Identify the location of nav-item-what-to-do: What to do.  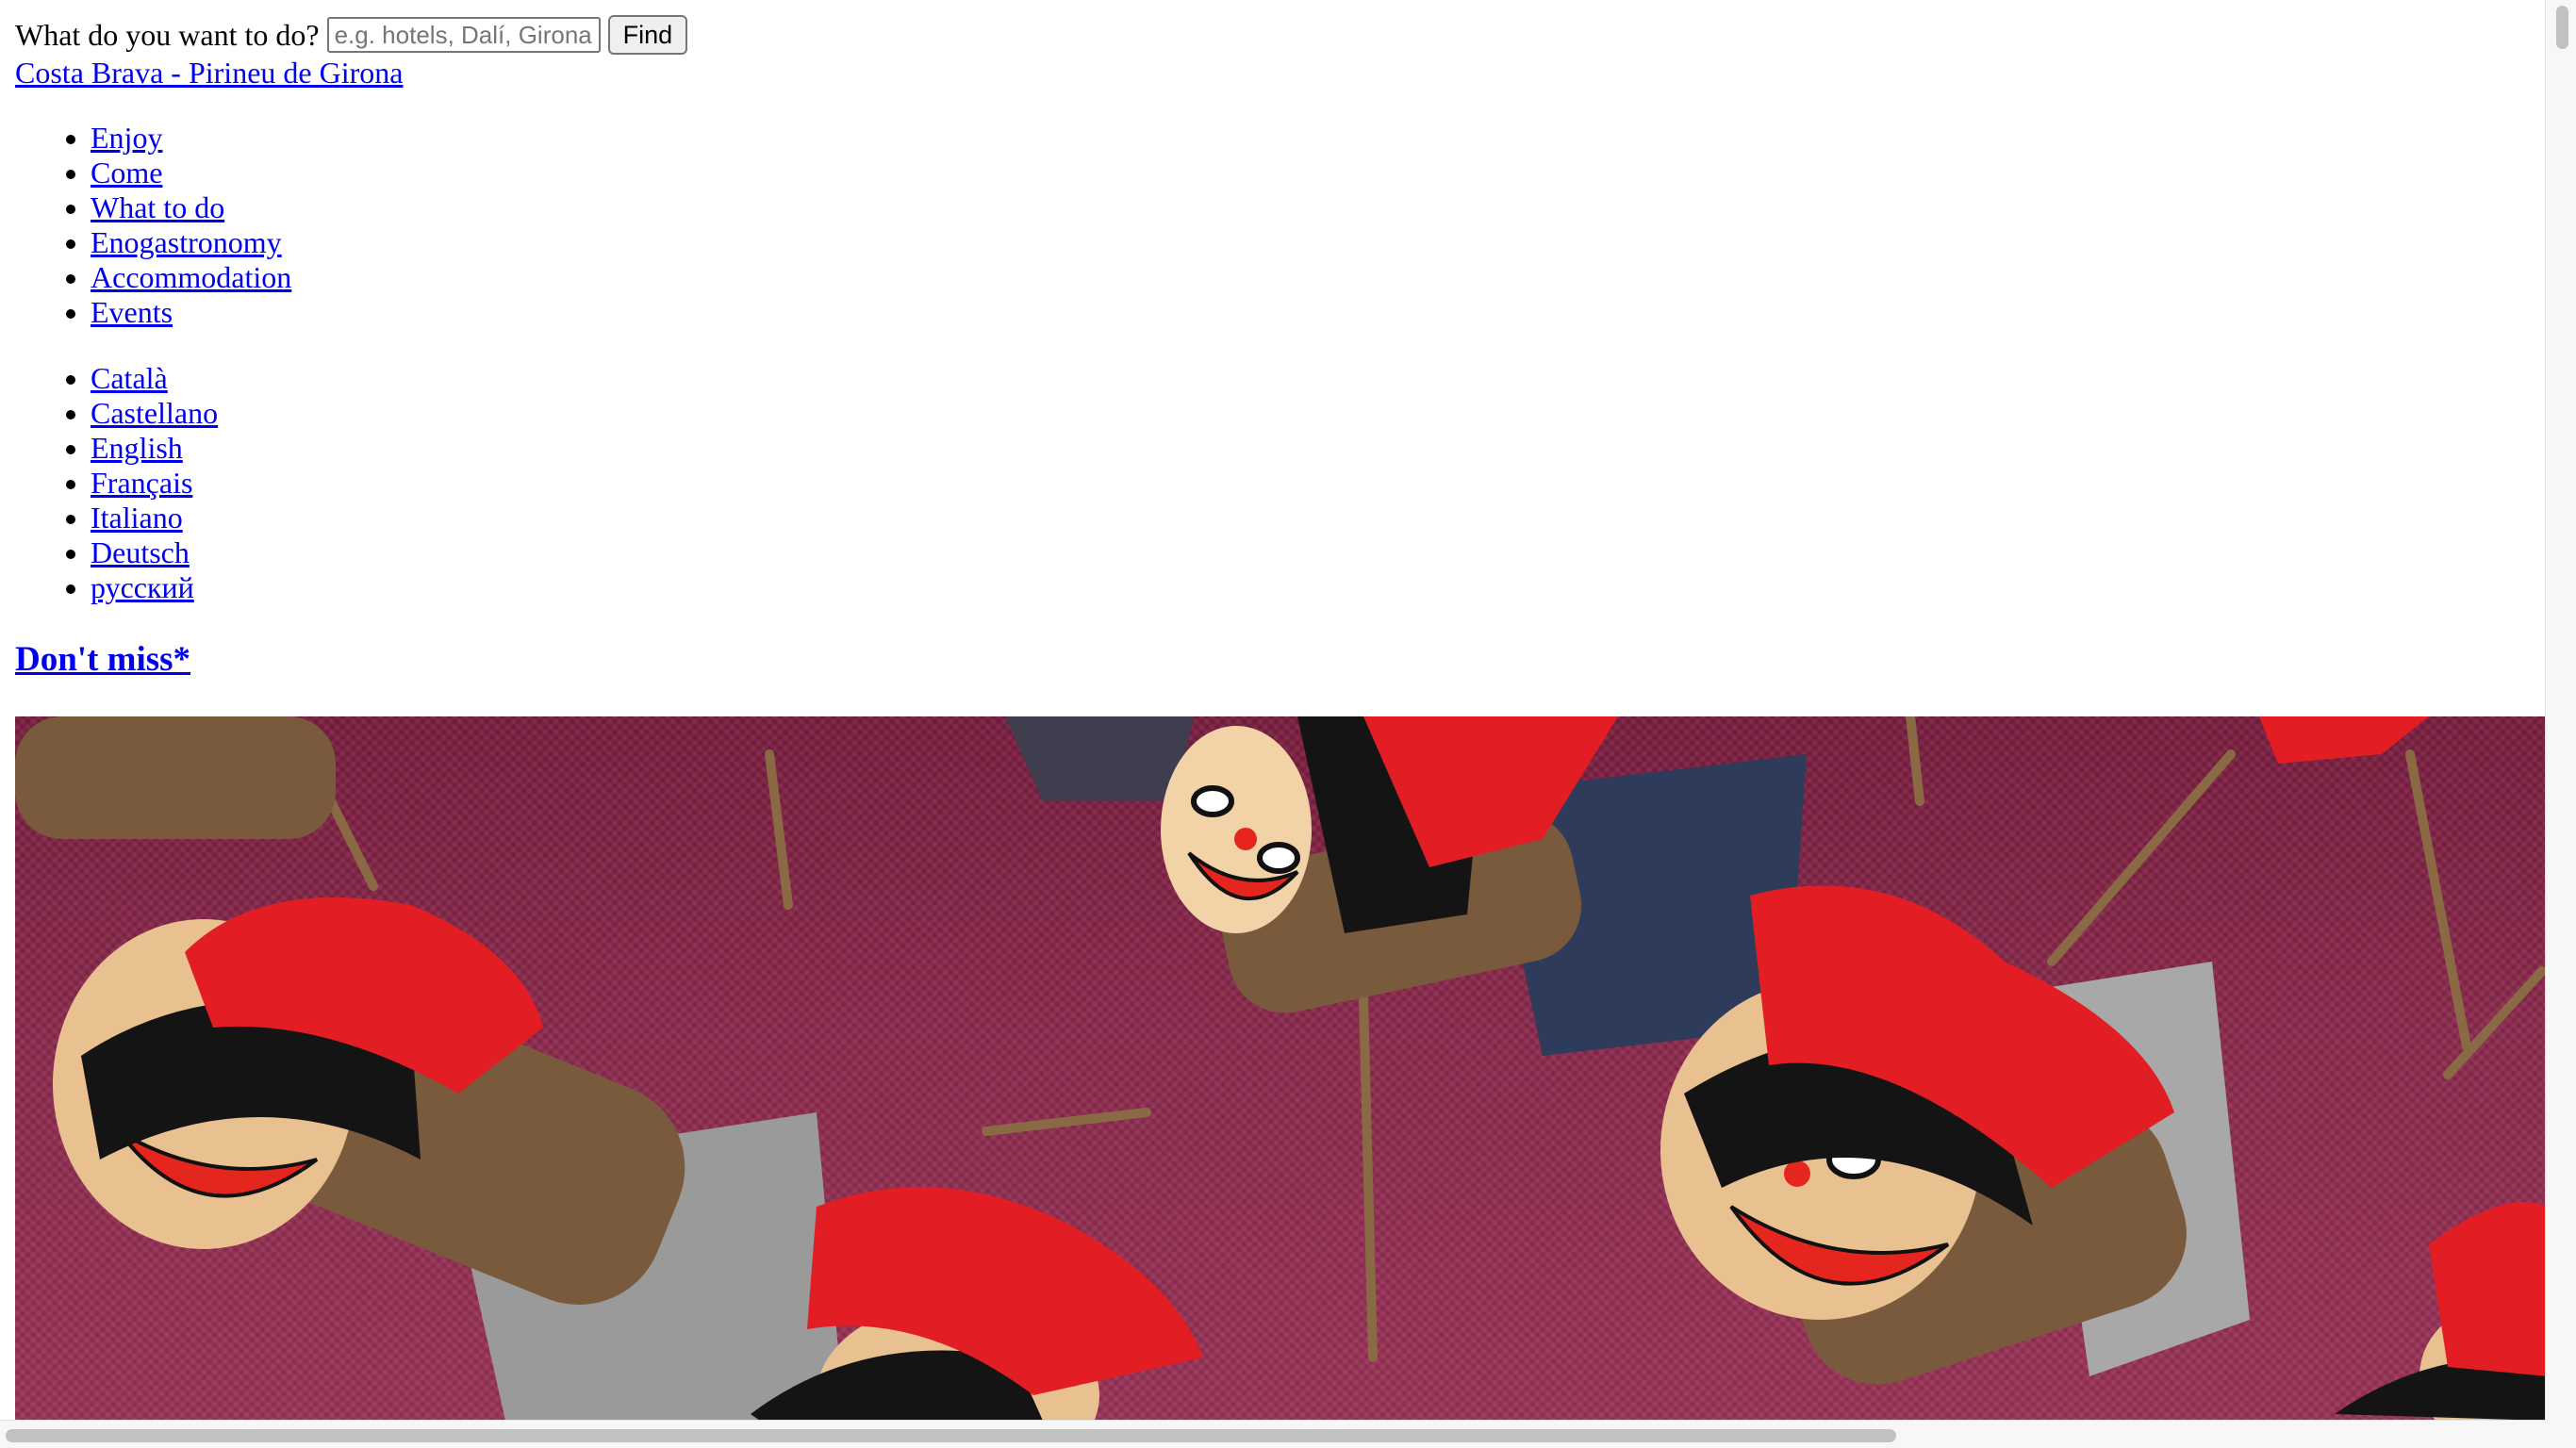
(191, 207).